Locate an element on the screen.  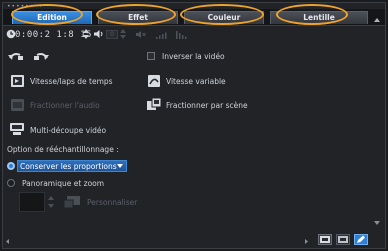
tab-effet: Effet is located at coordinates (138, 17).